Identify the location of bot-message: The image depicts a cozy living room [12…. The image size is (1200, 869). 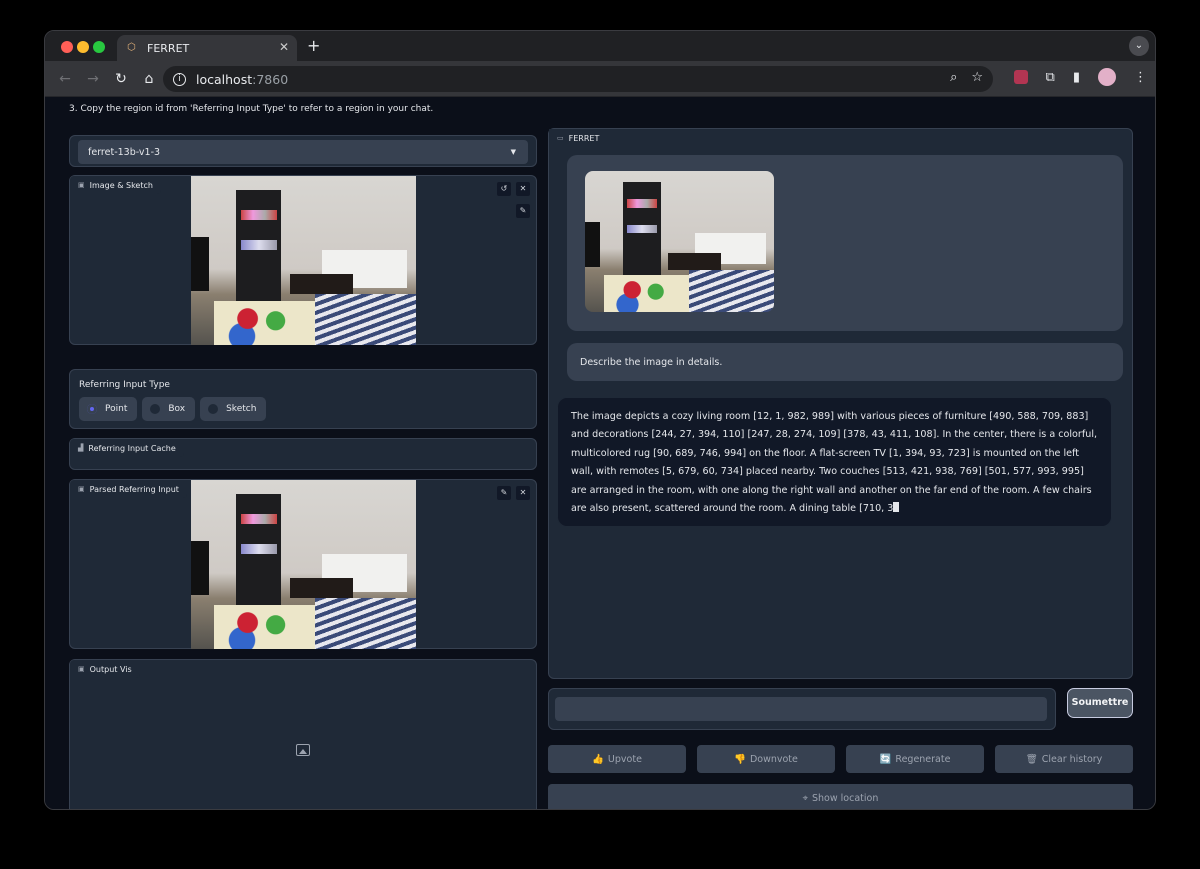
(834, 462).